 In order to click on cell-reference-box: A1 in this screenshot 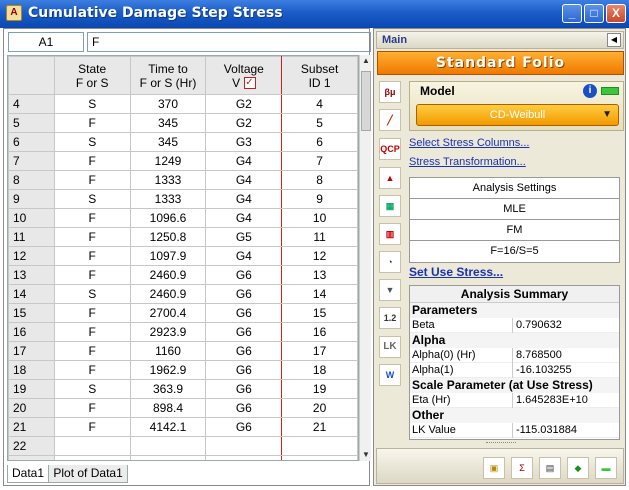, I will do `click(46, 42)`.